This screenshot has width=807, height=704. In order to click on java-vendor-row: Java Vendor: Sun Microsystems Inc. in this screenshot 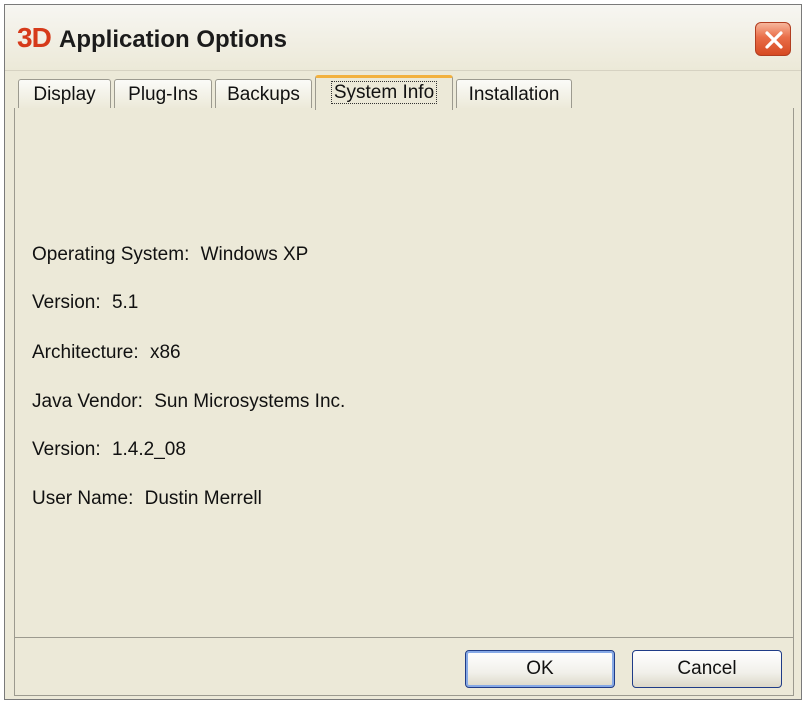, I will do `click(188, 402)`.